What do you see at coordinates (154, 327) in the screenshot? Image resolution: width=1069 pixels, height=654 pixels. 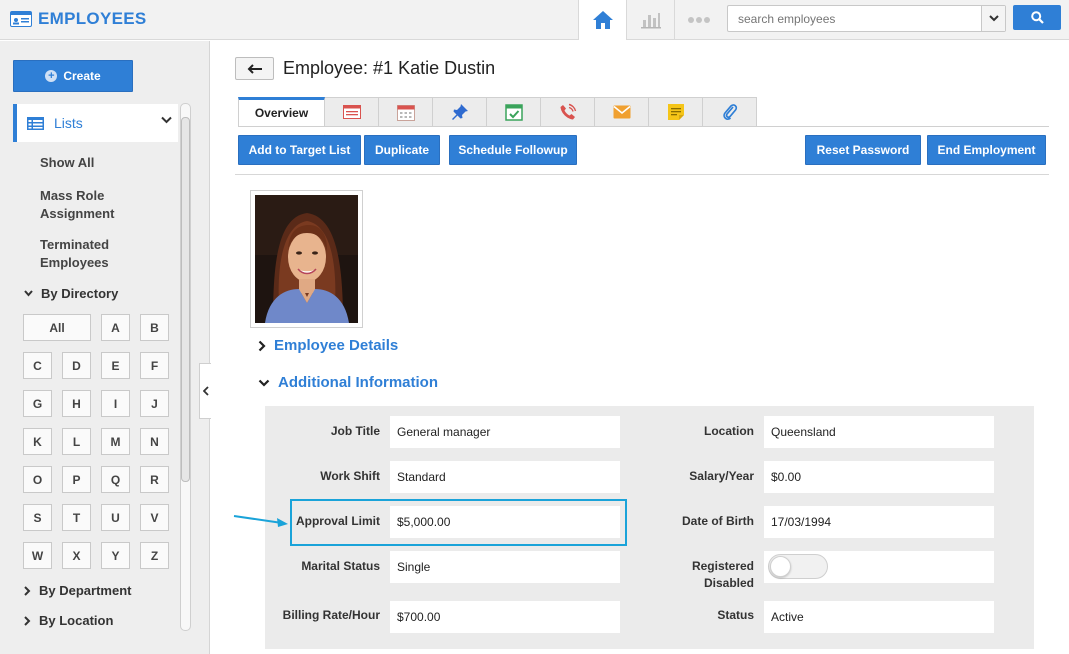 I see `directory-letter-b: B` at bounding box center [154, 327].